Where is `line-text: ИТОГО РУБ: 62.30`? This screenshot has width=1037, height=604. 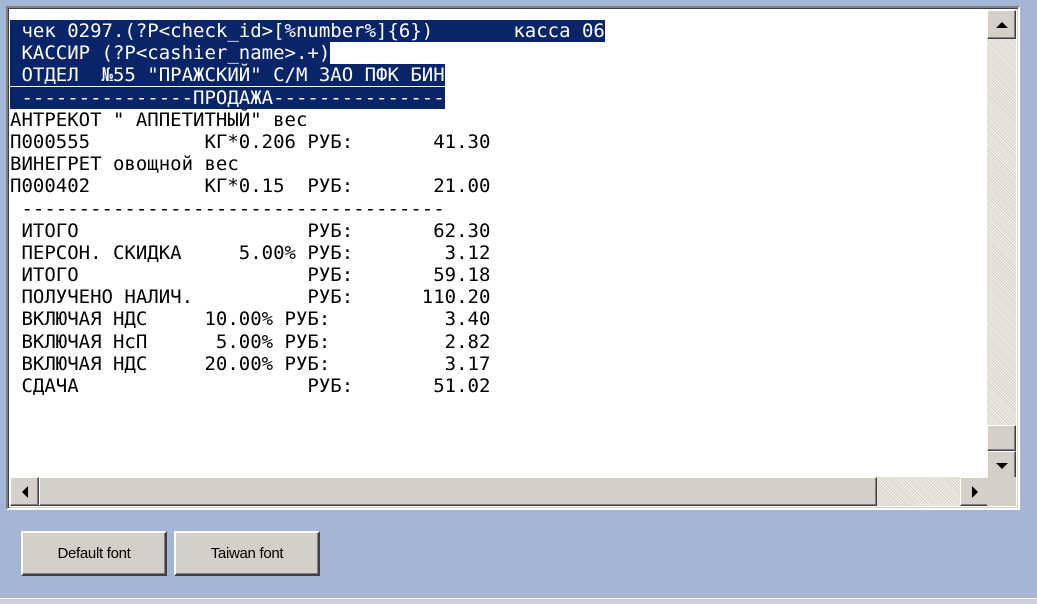 line-text: ИТОГО РУБ: 62.30 is located at coordinates (250, 230).